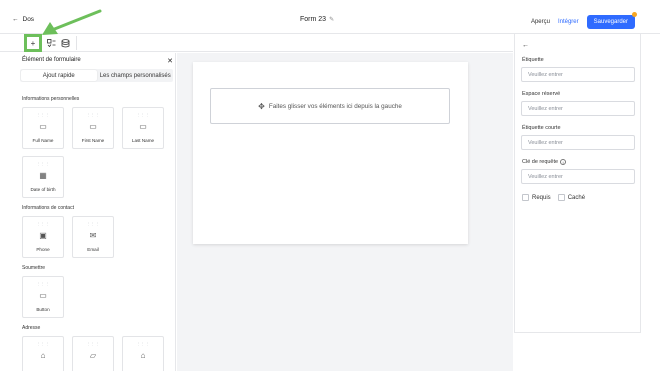 This screenshot has height=371, width=660. Describe the element at coordinates (576, 197) in the screenshot. I see `hidden-label: Caché` at that location.